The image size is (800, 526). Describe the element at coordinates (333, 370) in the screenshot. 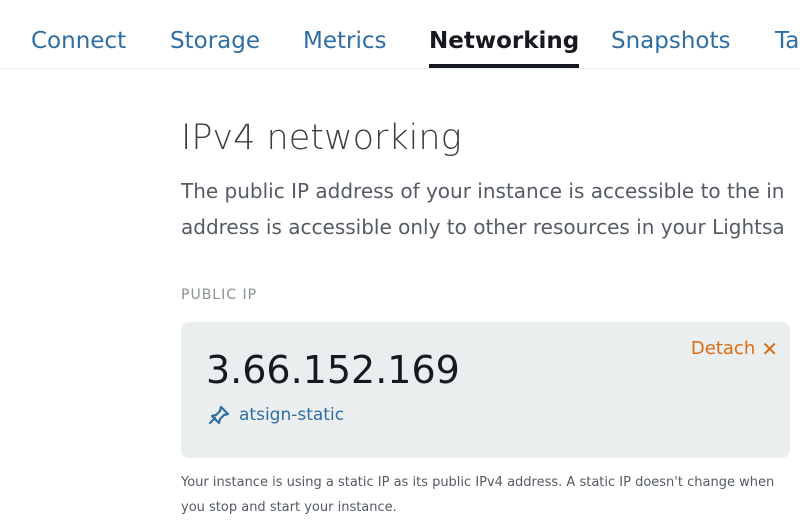

I see `public-ip-address: 3.66.152.169` at that location.